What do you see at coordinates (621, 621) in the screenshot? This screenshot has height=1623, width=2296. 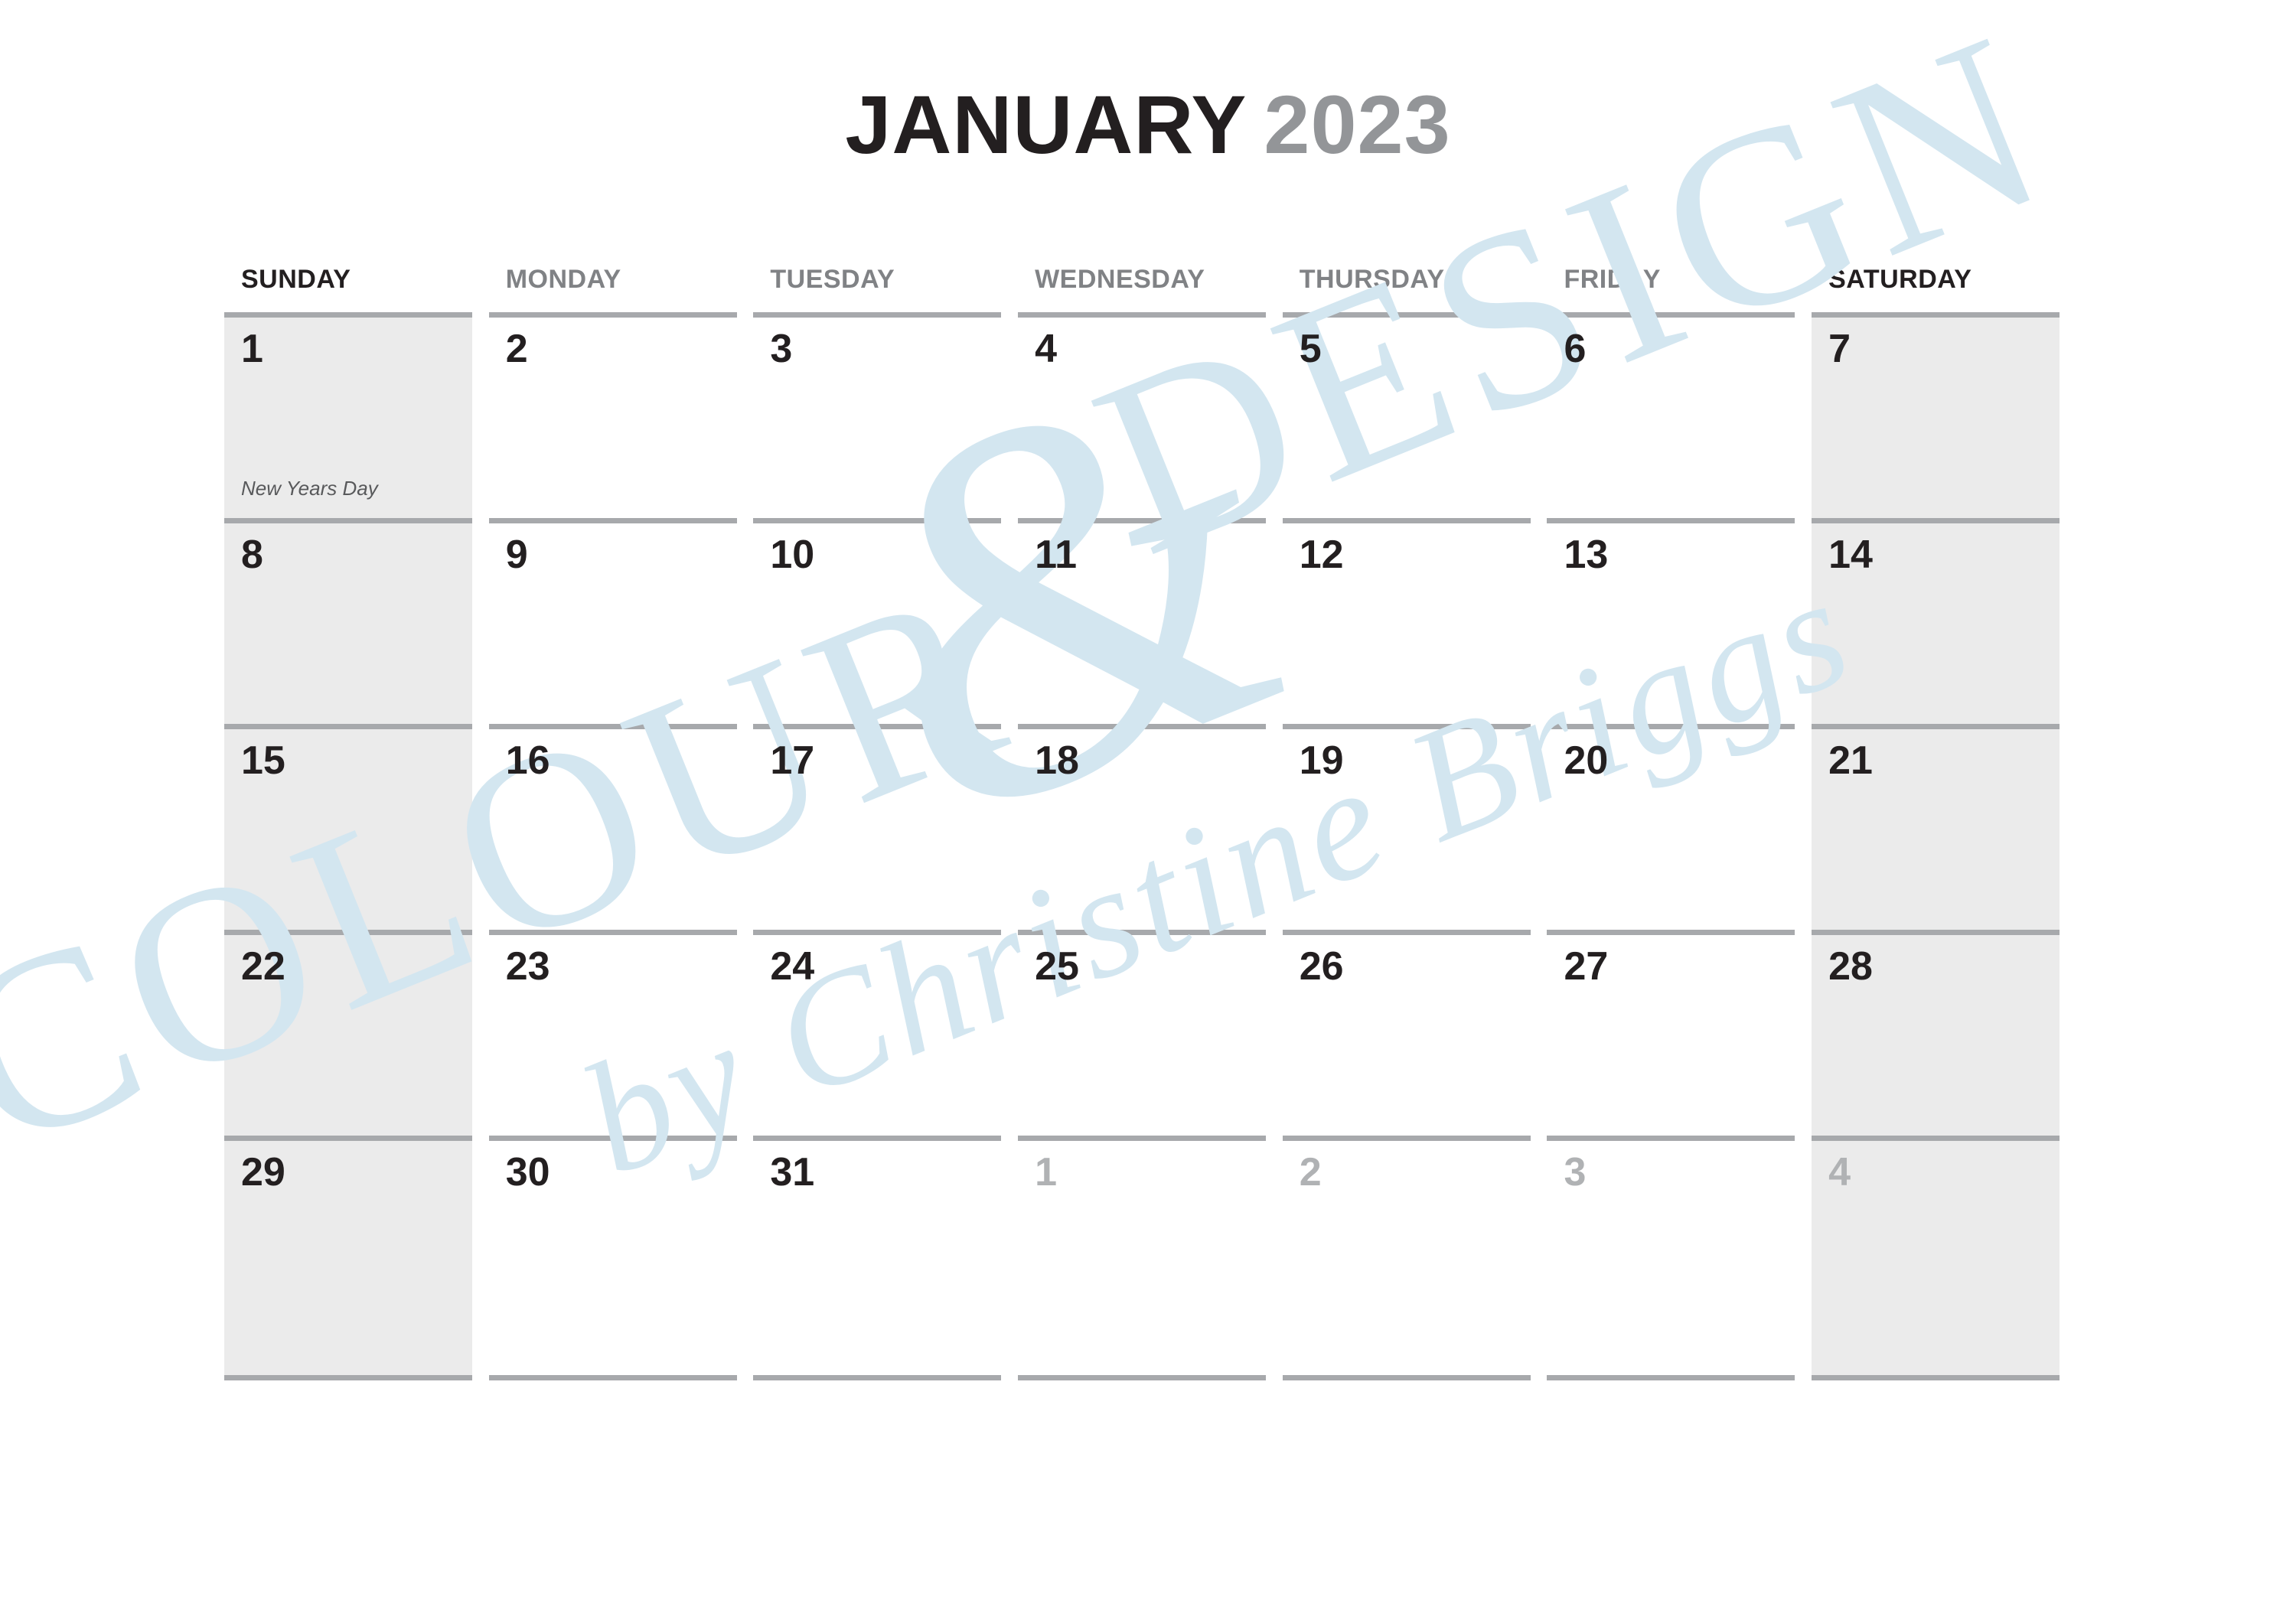 I see `day-cell: 9` at bounding box center [621, 621].